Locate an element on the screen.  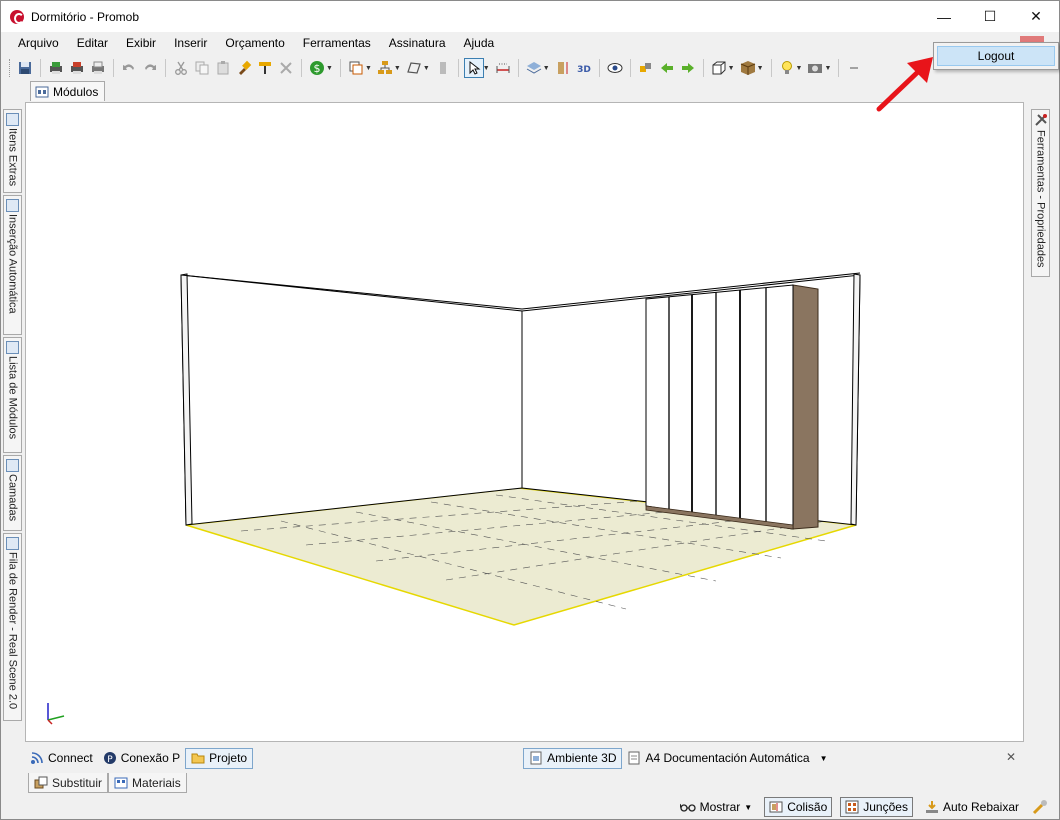
menu-exibir: Exibir is located at coordinates (141, 43).